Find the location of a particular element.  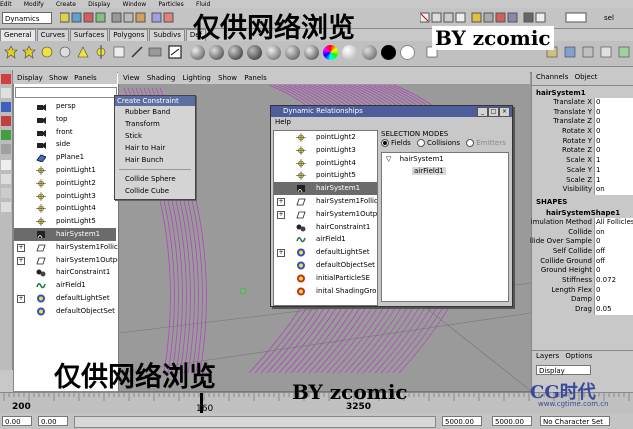

end-time-field: 5000.00 is located at coordinates (512, 421).